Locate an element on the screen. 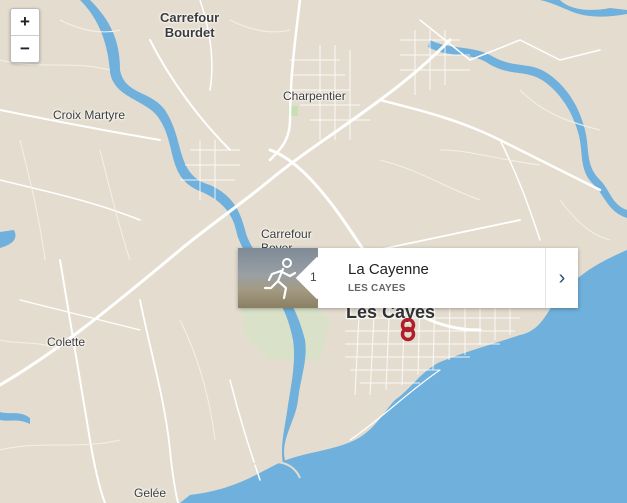 Image resolution: width=627 pixels, height=503 pixels. place-label-carrefour-bourdet: Carrefour Bourdet is located at coordinates (190, 25).